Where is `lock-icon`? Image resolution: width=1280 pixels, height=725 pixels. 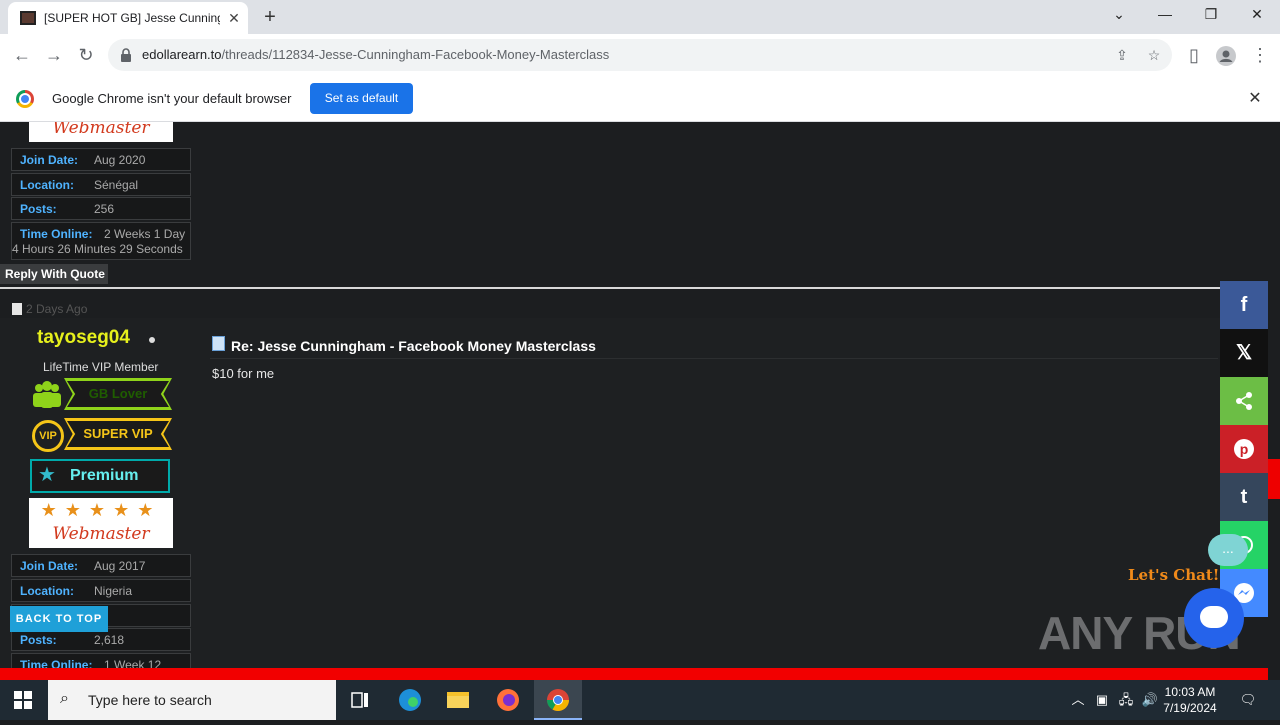 lock-icon is located at coordinates (126, 55).